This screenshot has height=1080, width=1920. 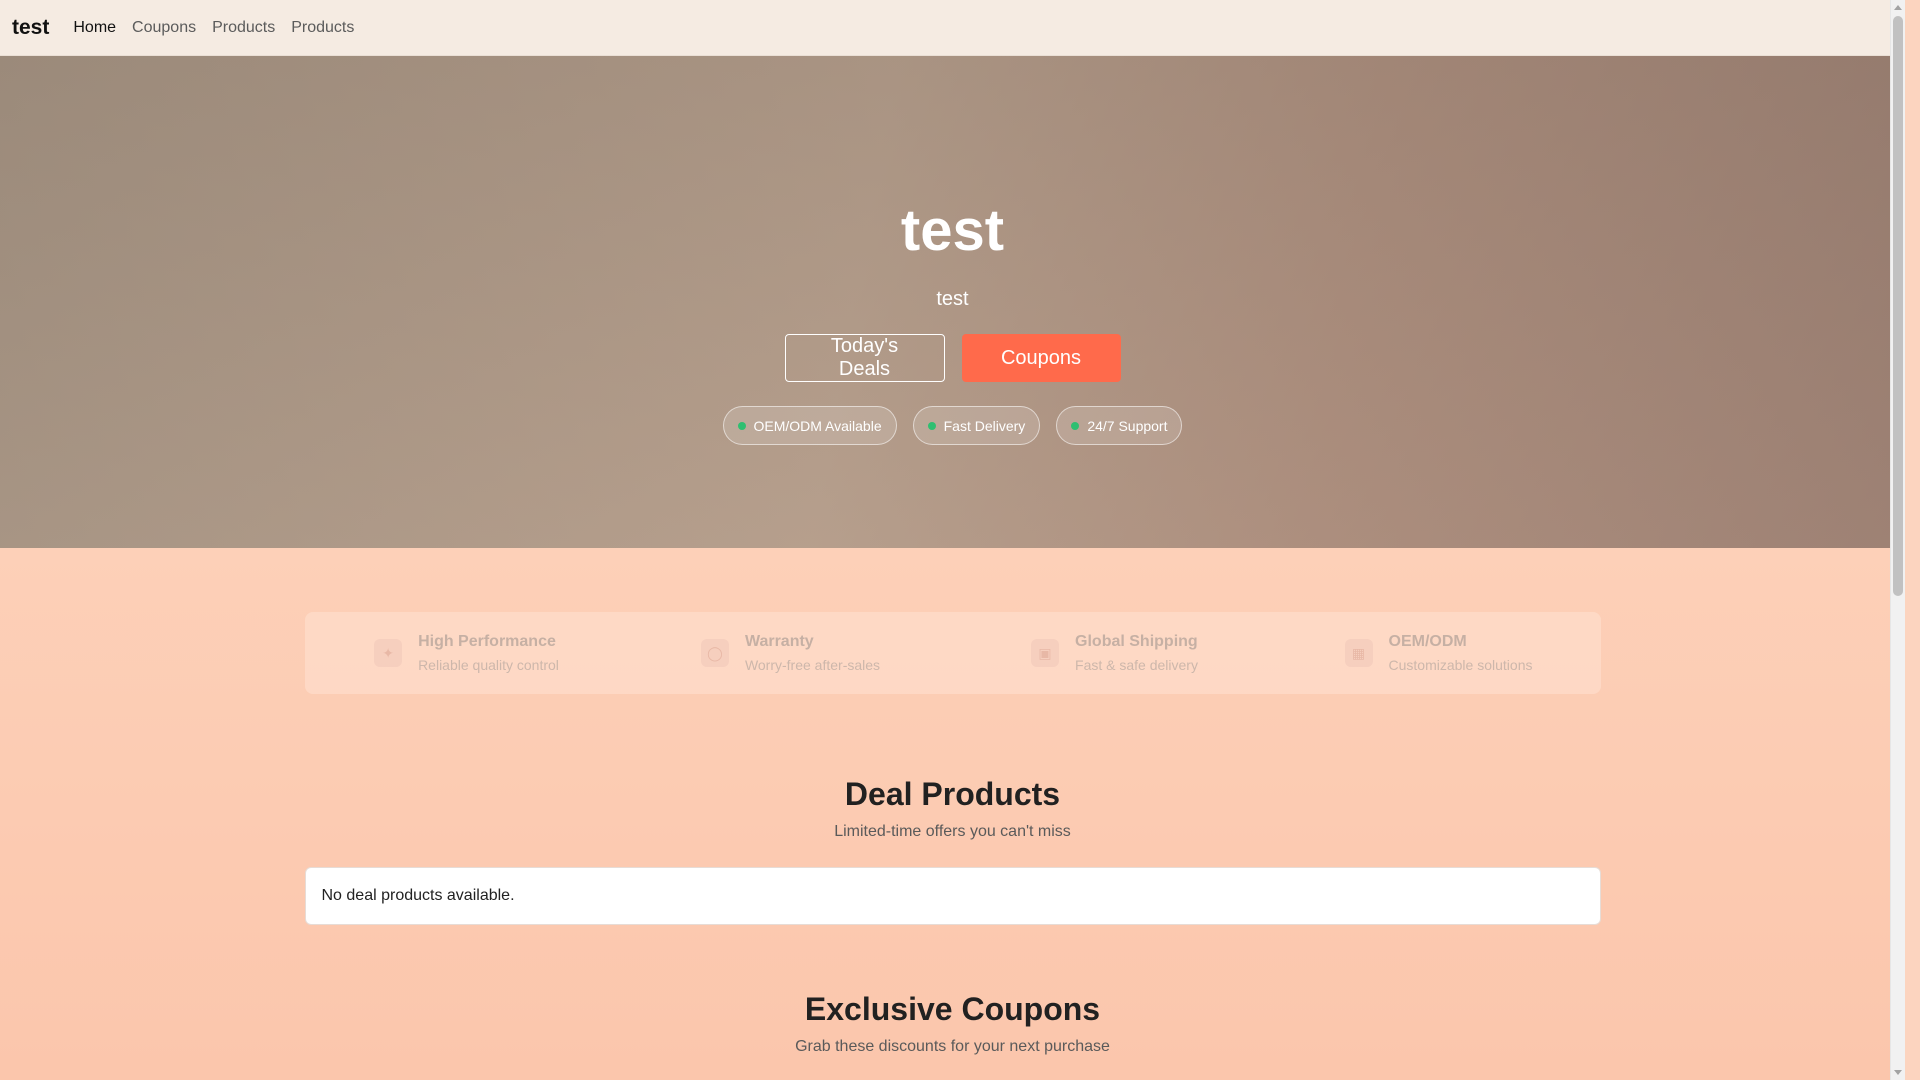 I want to click on hero-title: test, so click(x=952, y=230).